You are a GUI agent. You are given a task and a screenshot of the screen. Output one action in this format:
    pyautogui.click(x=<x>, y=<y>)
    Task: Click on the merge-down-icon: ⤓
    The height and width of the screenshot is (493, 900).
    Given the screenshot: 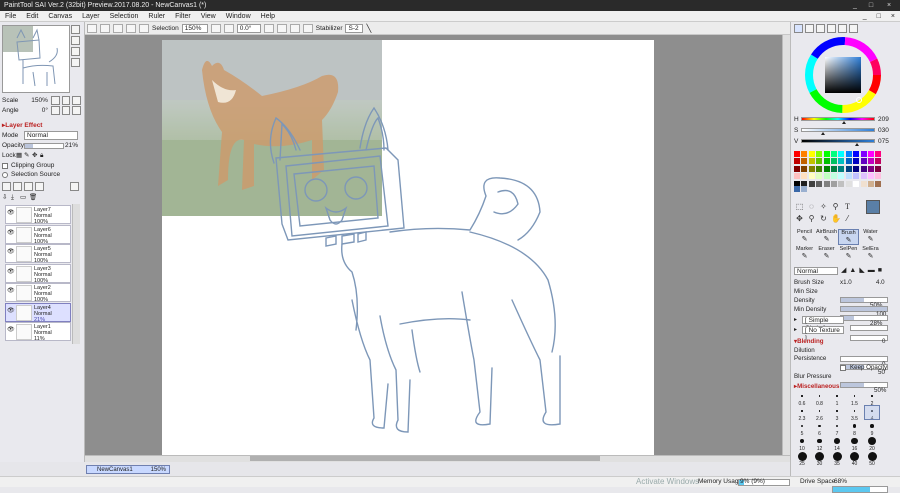 What is the action you would take?
    pyautogui.click(x=15, y=197)
    